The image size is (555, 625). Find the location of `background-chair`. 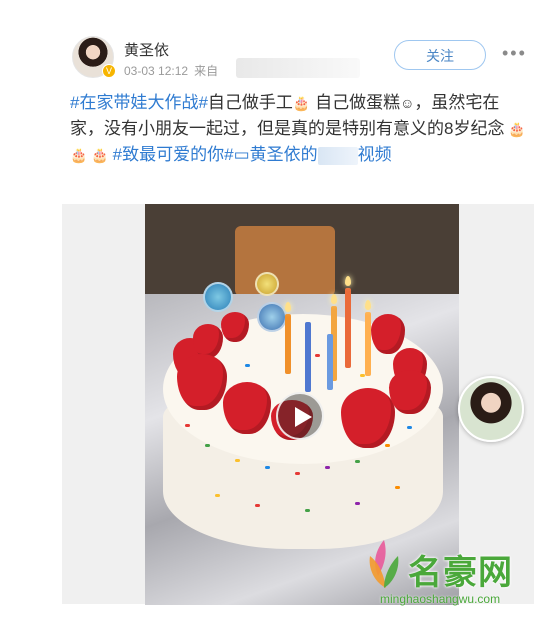

background-chair is located at coordinates (285, 261).